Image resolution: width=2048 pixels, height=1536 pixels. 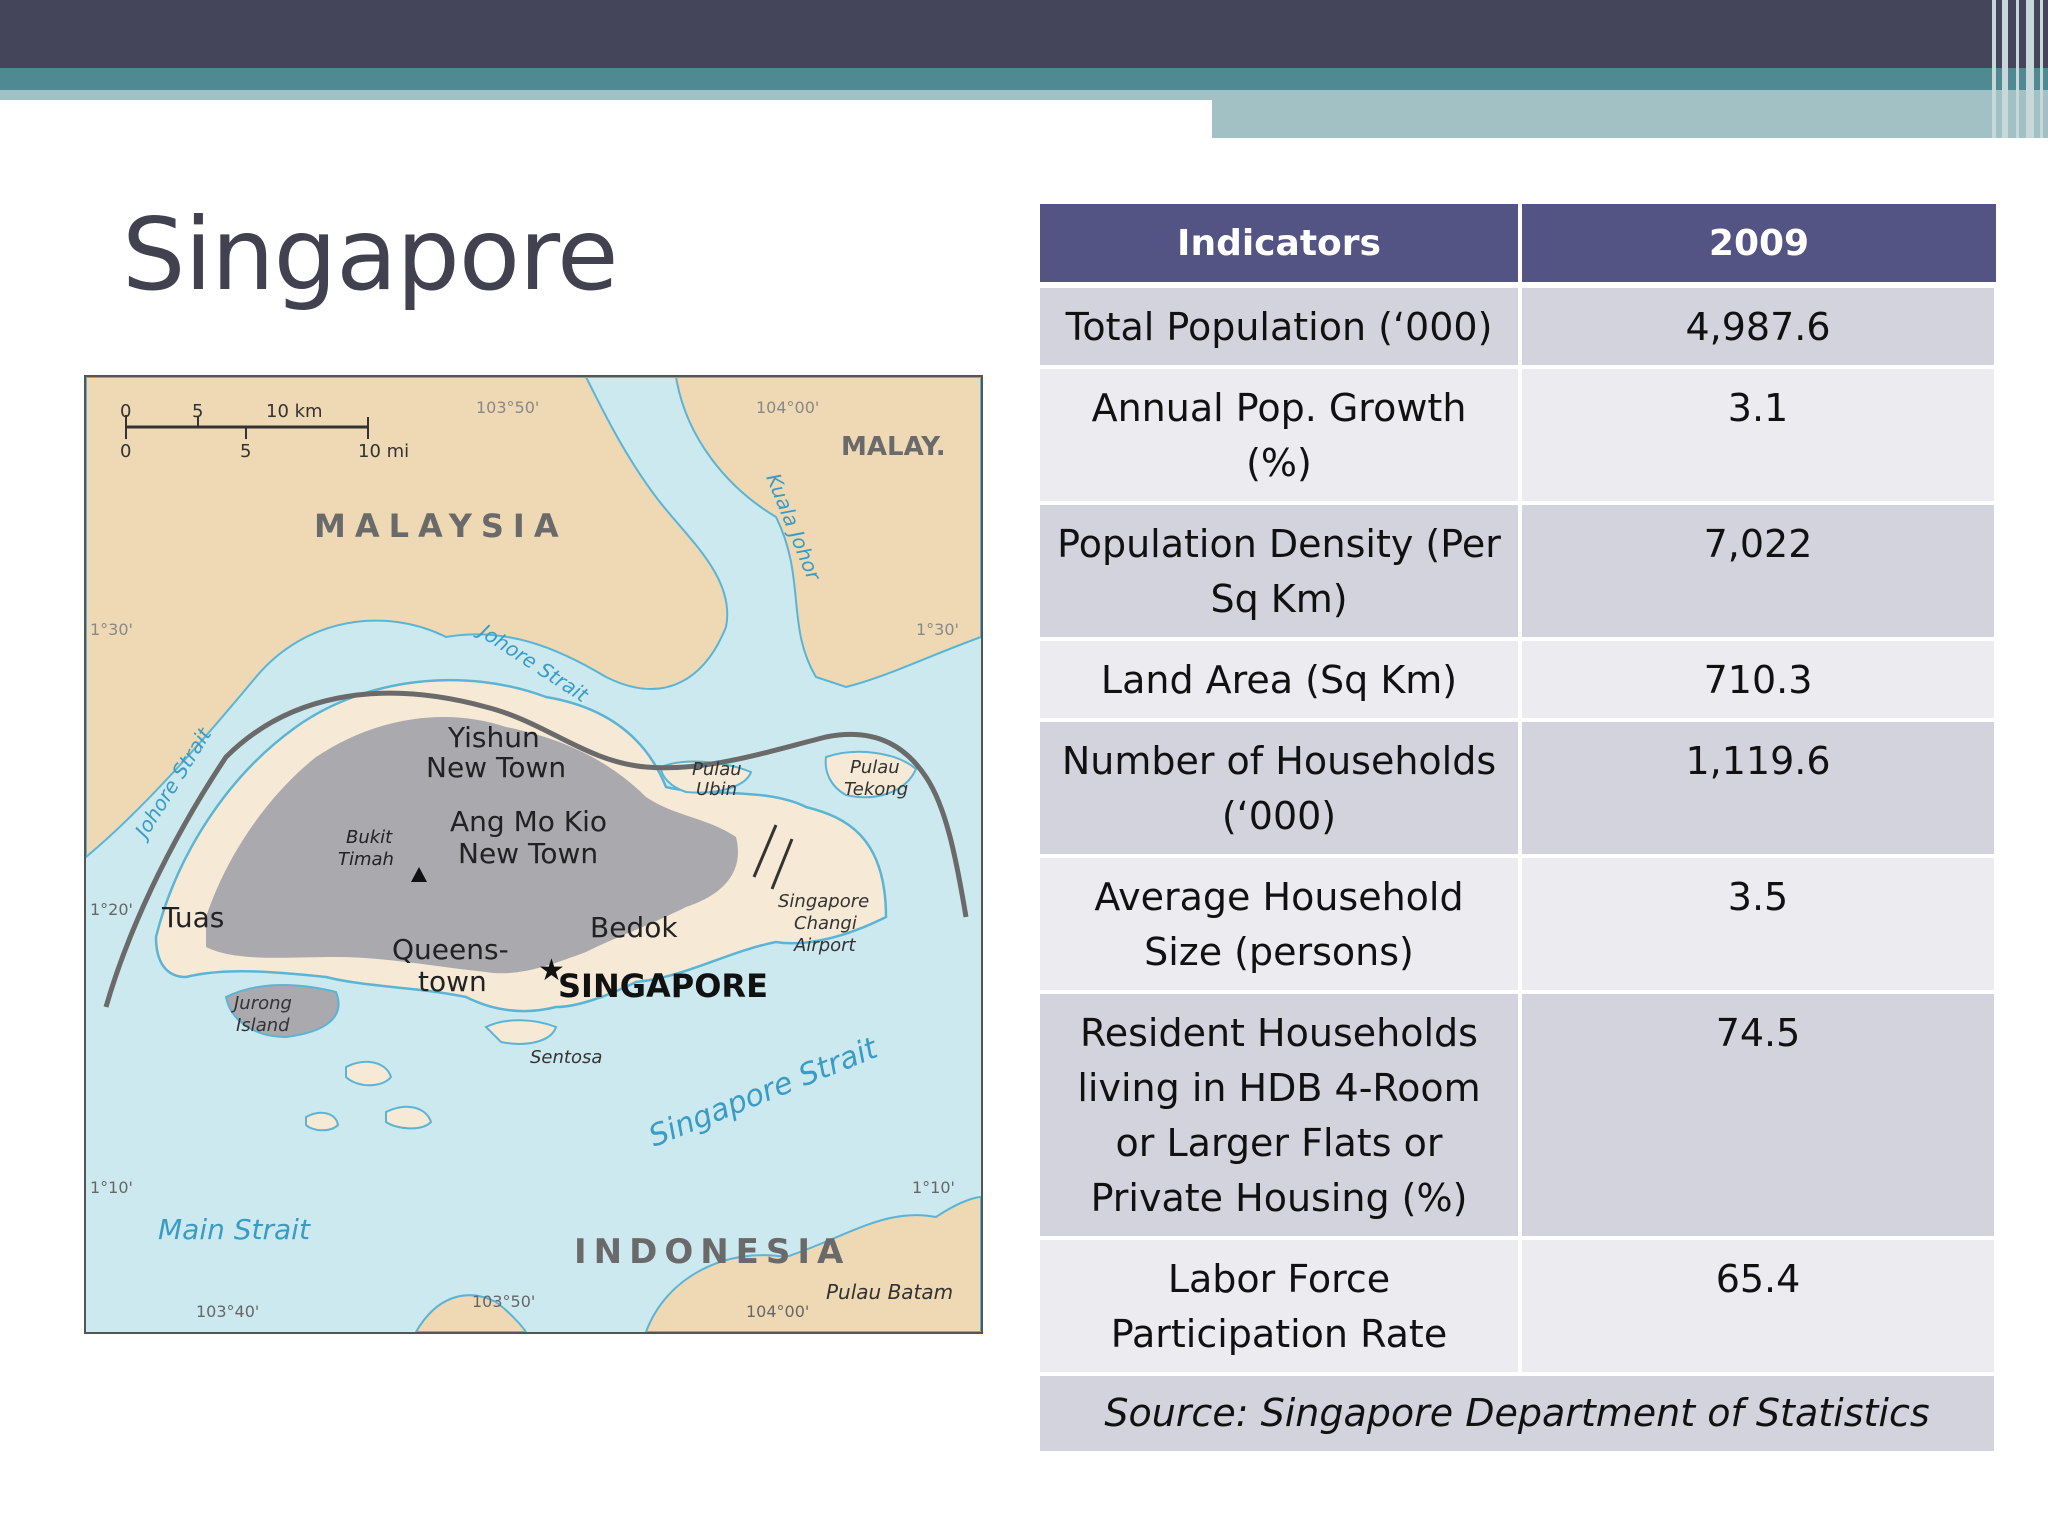 What do you see at coordinates (383, 451) in the screenshot?
I see `scale-mi-10: 10 mi` at bounding box center [383, 451].